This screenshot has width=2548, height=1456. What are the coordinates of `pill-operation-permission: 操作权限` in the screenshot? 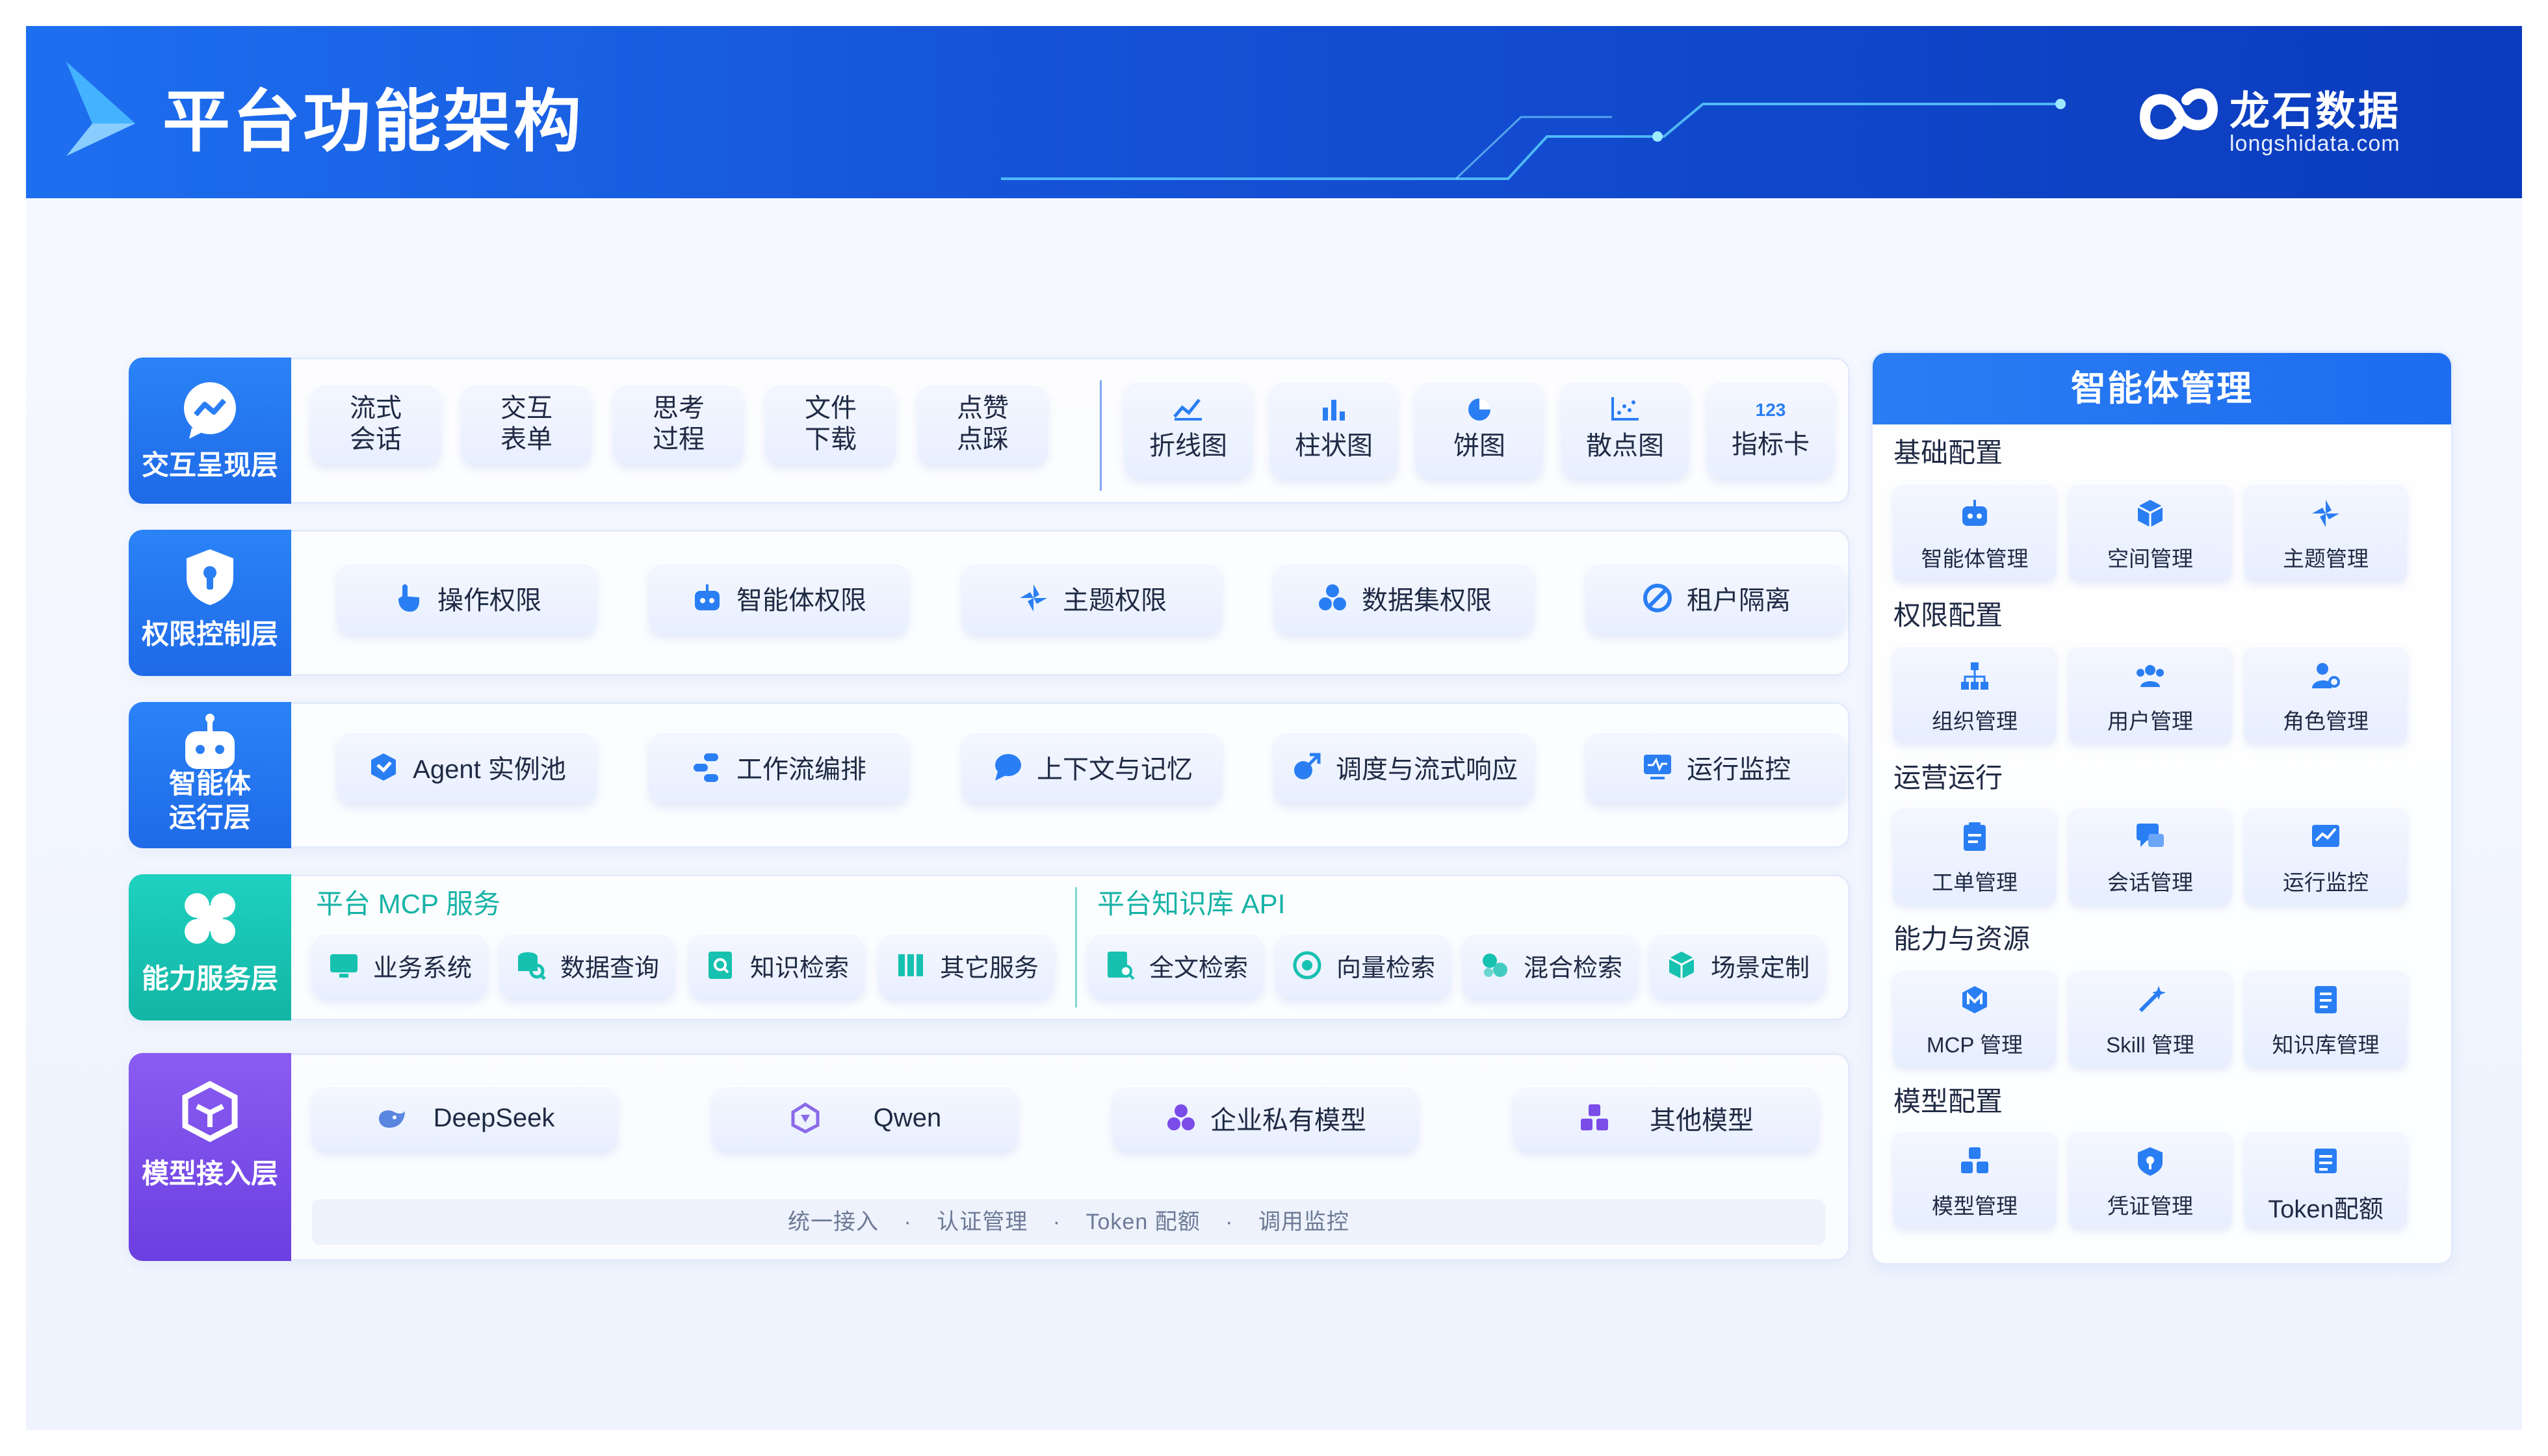 It's located at (467, 598).